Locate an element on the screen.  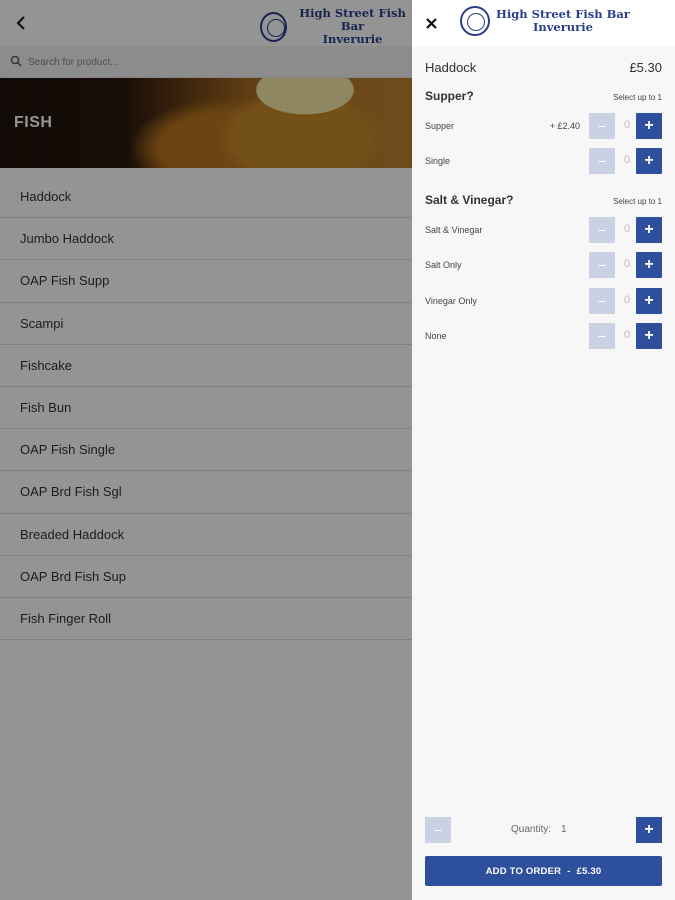
option-row: None − 0 + is located at coordinates (543, 336).